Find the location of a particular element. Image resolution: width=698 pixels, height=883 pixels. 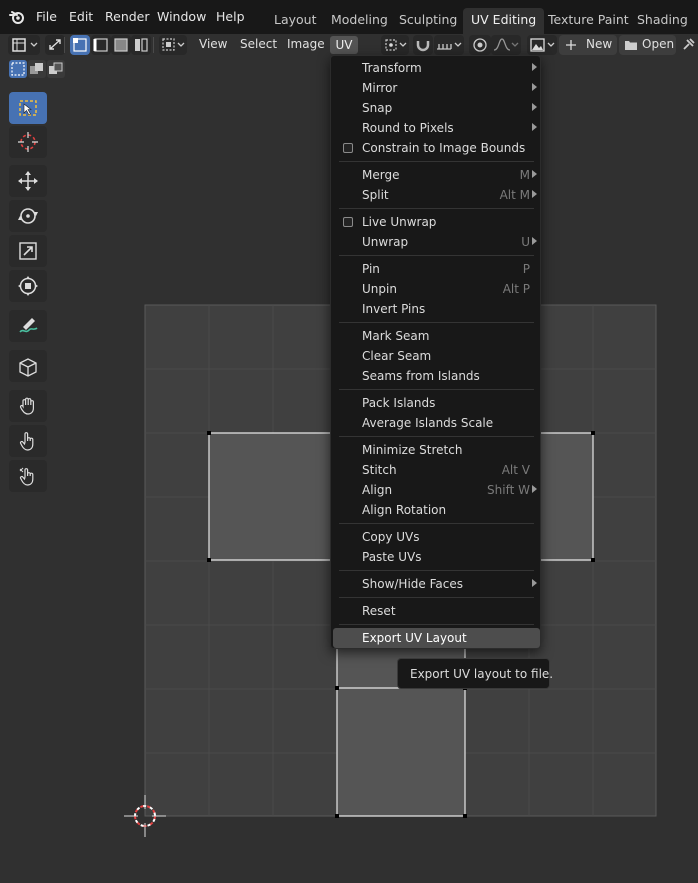

menu-item-transform: Transform is located at coordinates (436, 68).